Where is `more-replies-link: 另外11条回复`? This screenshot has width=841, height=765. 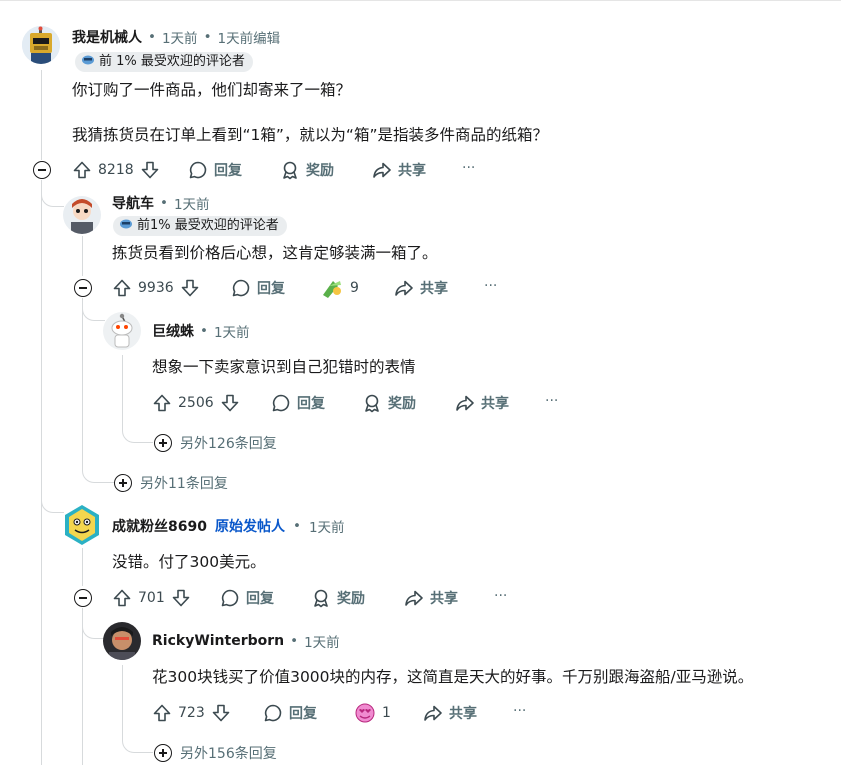 more-replies-link: 另外11条回复 is located at coordinates (171, 483).